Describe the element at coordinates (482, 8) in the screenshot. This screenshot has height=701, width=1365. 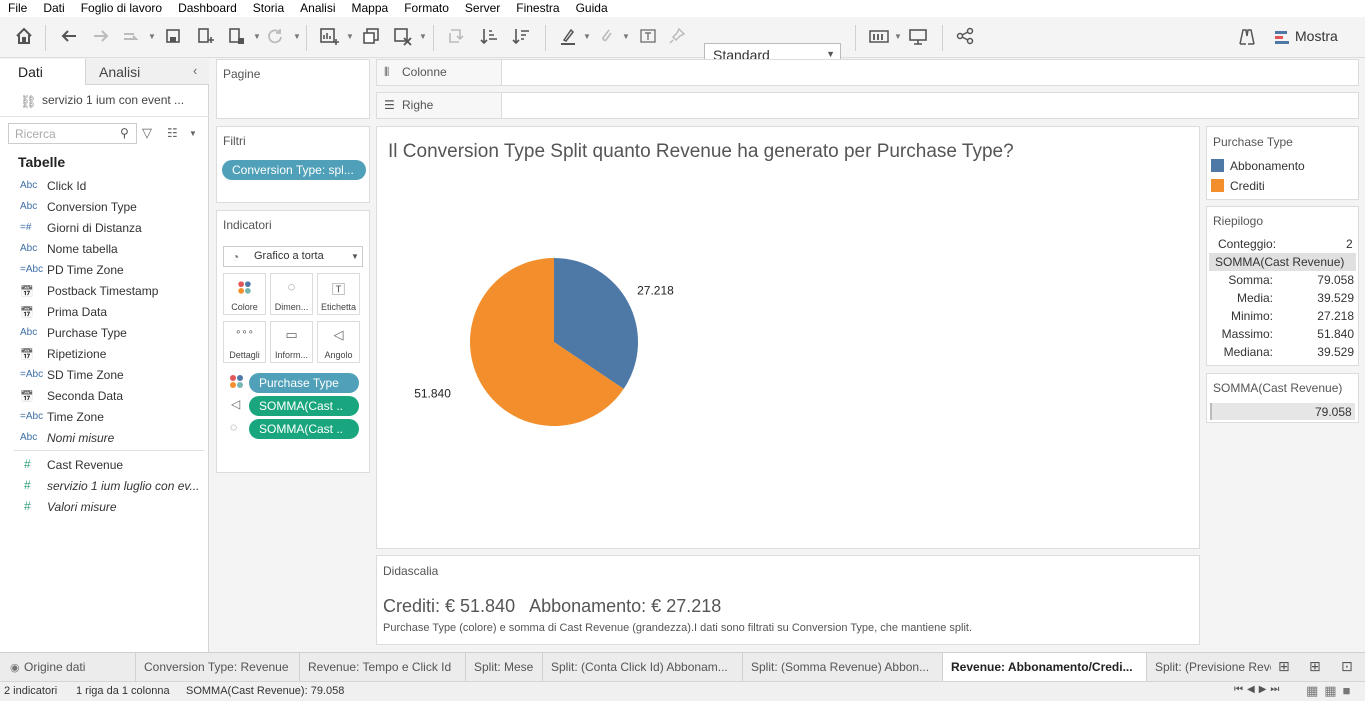
I see `menu-server: Server` at that location.